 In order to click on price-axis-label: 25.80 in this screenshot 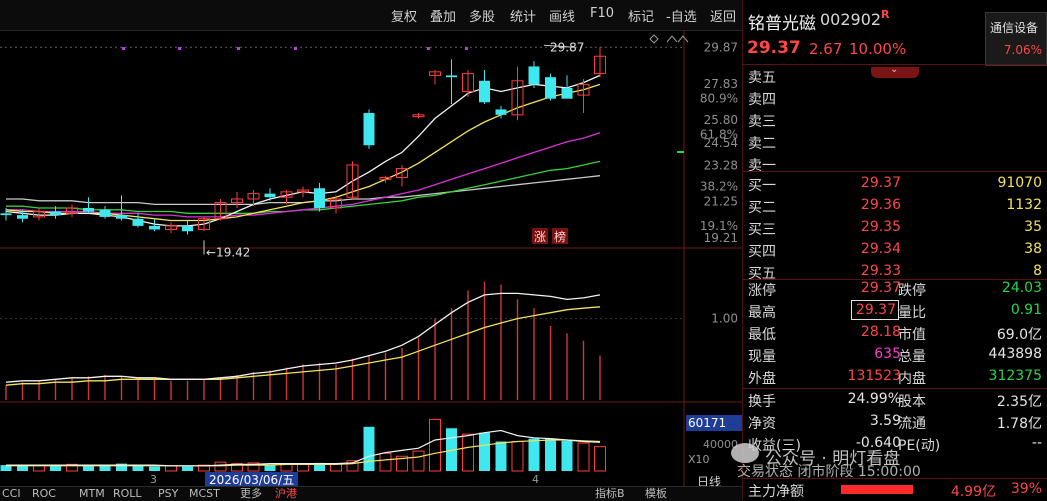, I will do `click(721, 120)`.